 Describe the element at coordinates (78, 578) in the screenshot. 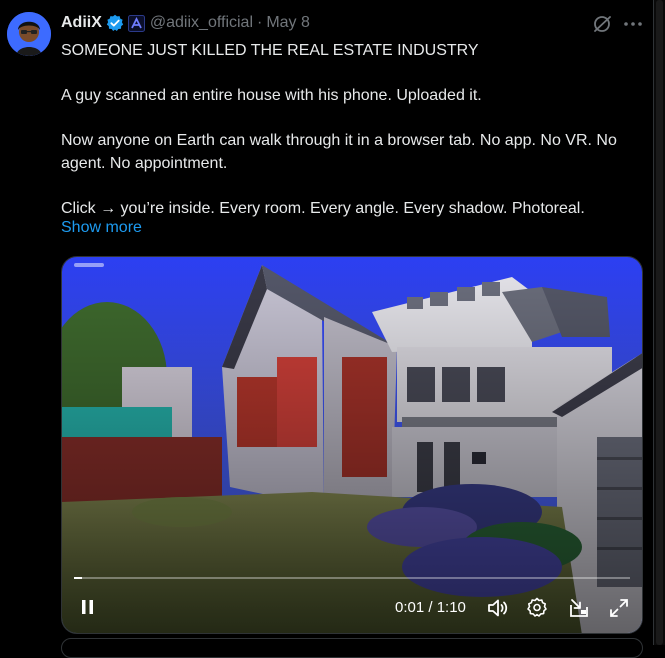

I see `video-progress-fill` at that location.